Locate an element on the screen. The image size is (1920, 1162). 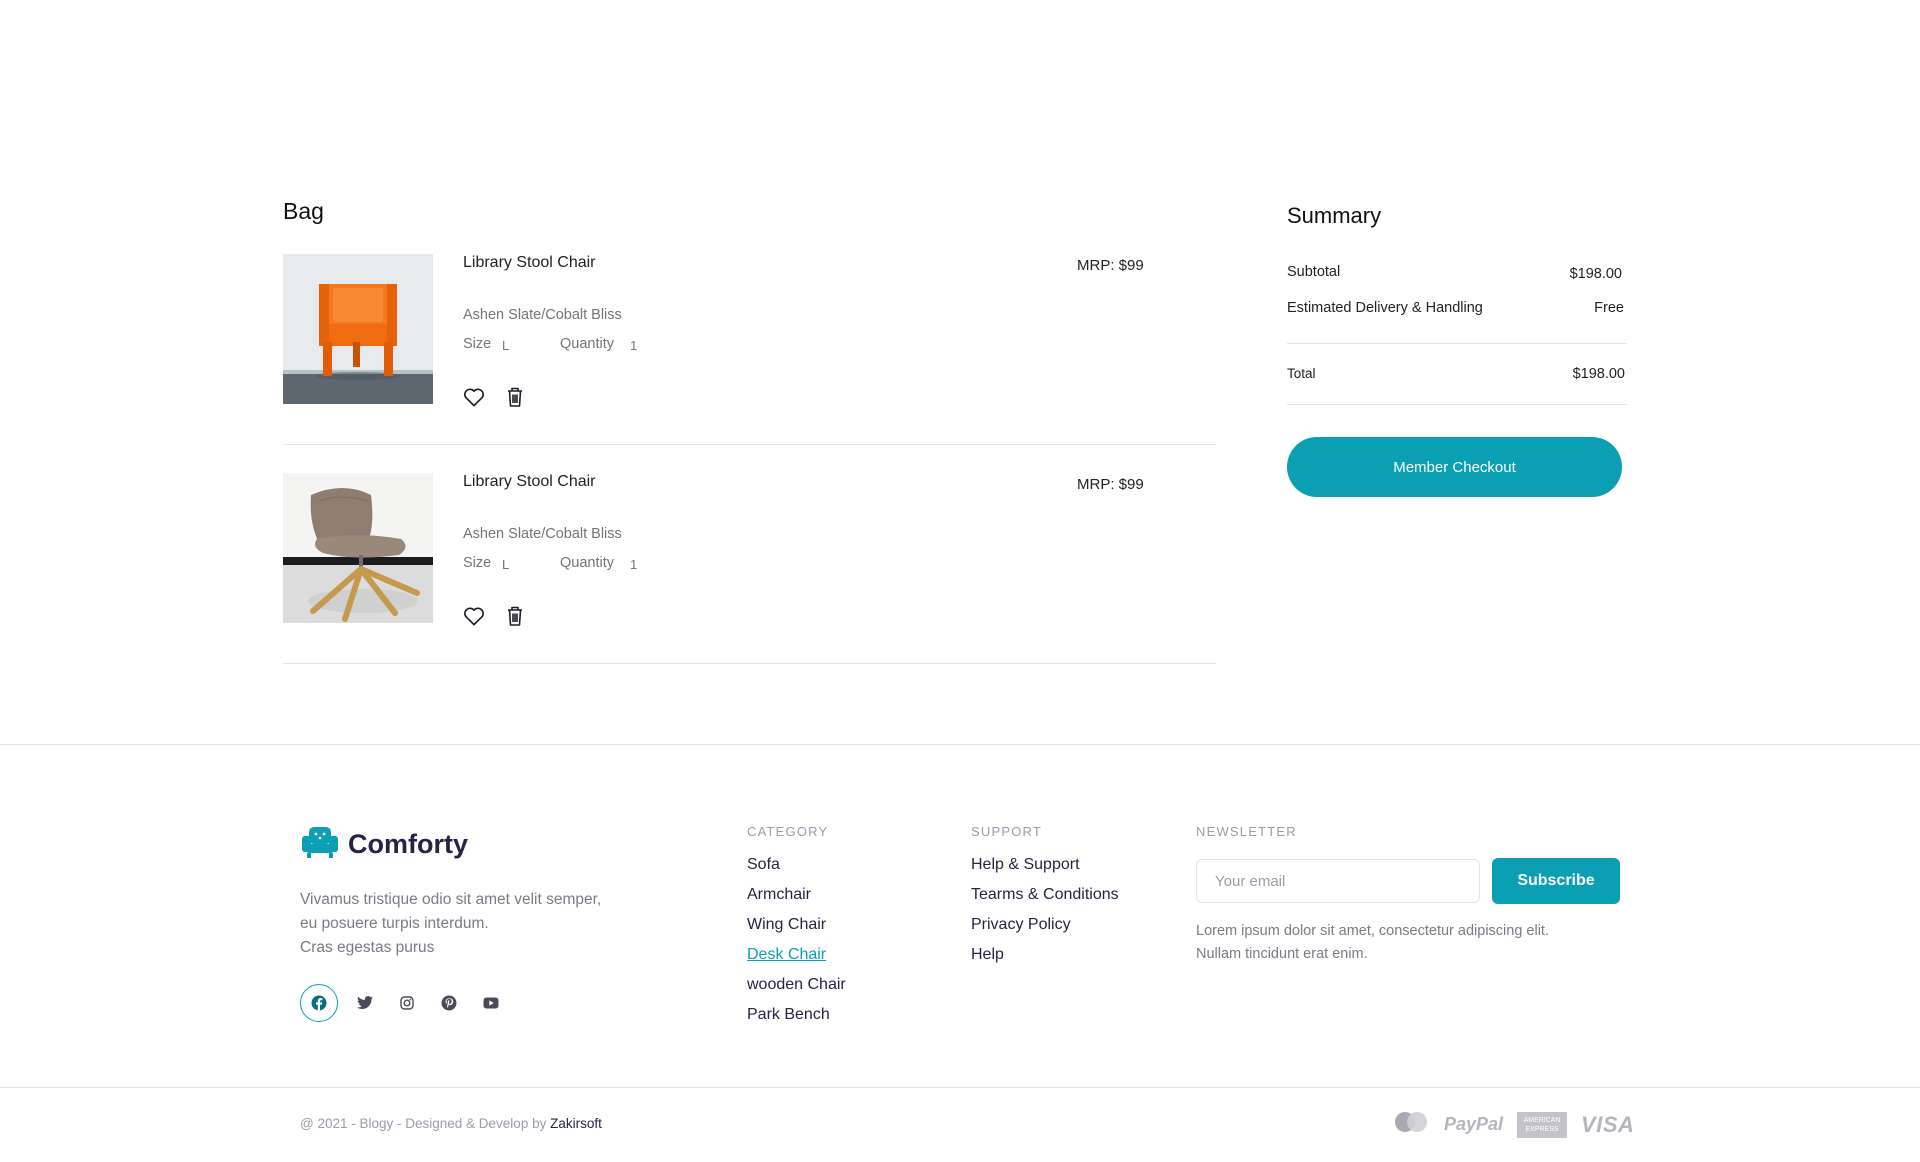
footer-logo: Comforty is located at coordinates (384, 844).